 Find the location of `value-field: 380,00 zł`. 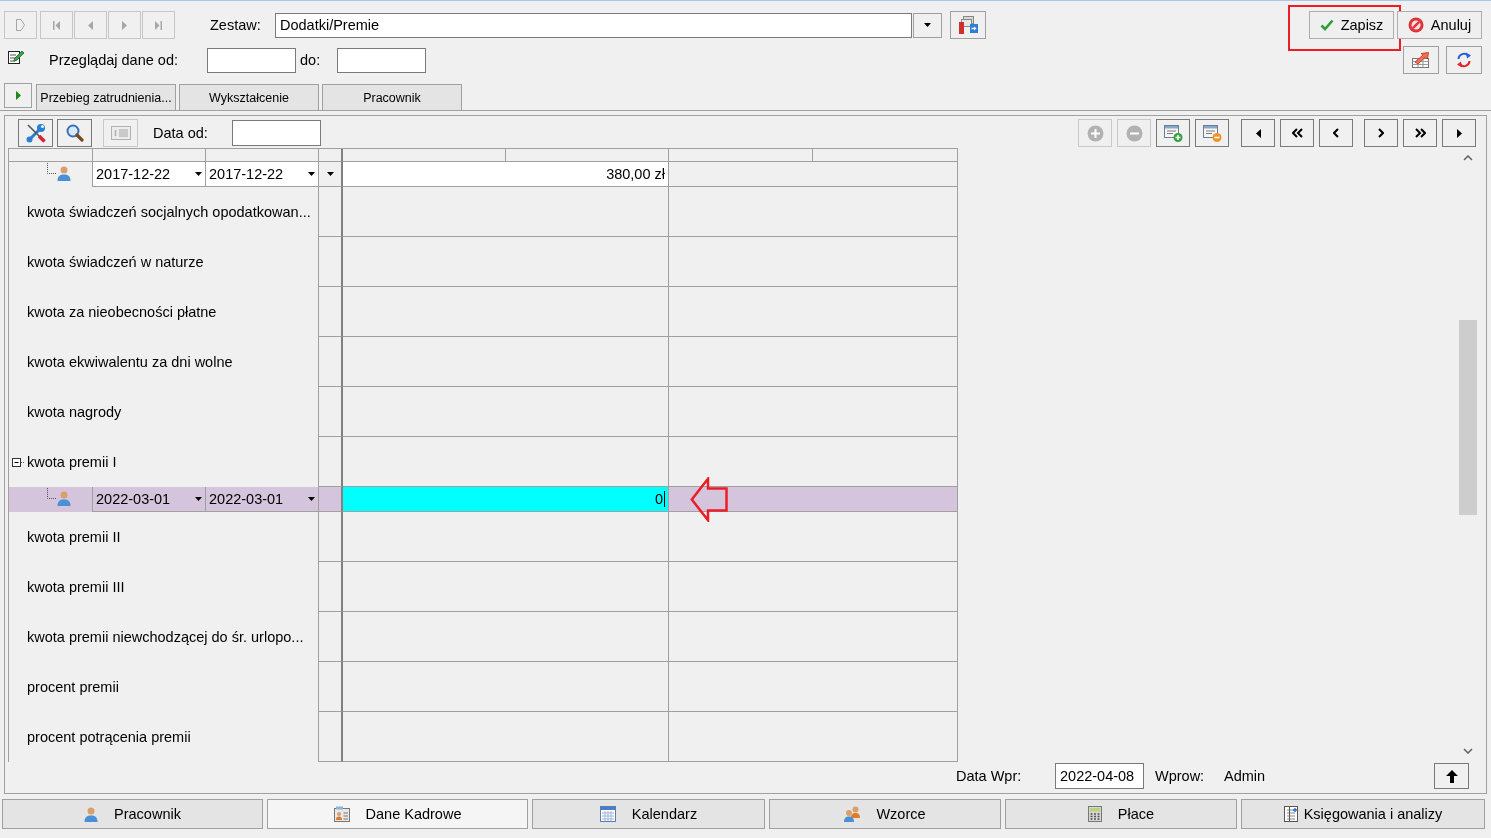

value-field: 380,00 zł is located at coordinates (506, 174).